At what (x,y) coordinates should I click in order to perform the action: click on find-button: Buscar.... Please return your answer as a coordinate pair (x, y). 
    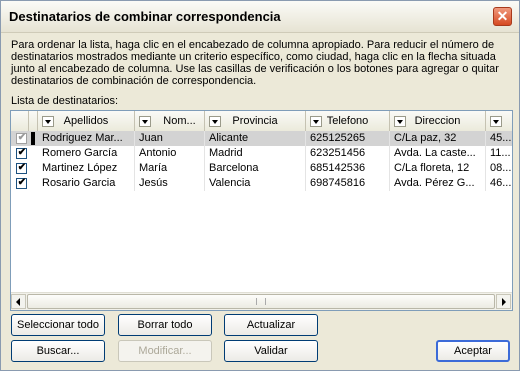
    Looking at the image, I should click on (58, 351).